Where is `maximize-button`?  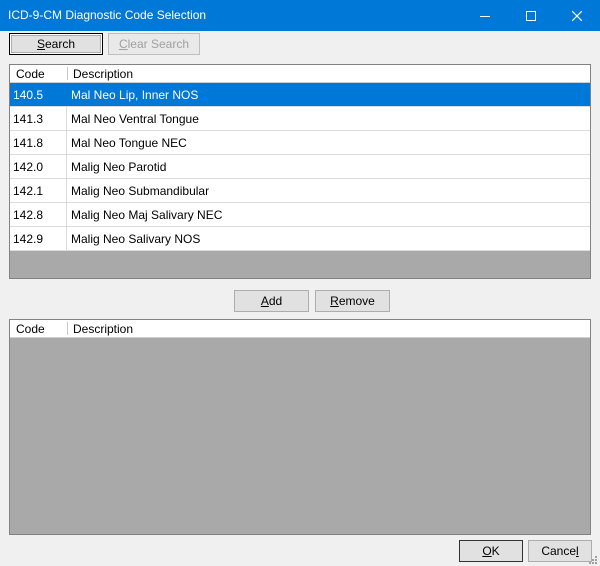 maximize-button is located at coordinates (531, 15).